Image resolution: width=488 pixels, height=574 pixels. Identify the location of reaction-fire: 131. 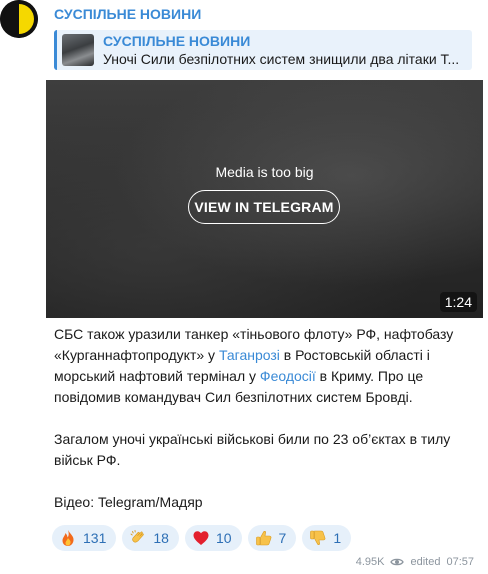
(84, 538).